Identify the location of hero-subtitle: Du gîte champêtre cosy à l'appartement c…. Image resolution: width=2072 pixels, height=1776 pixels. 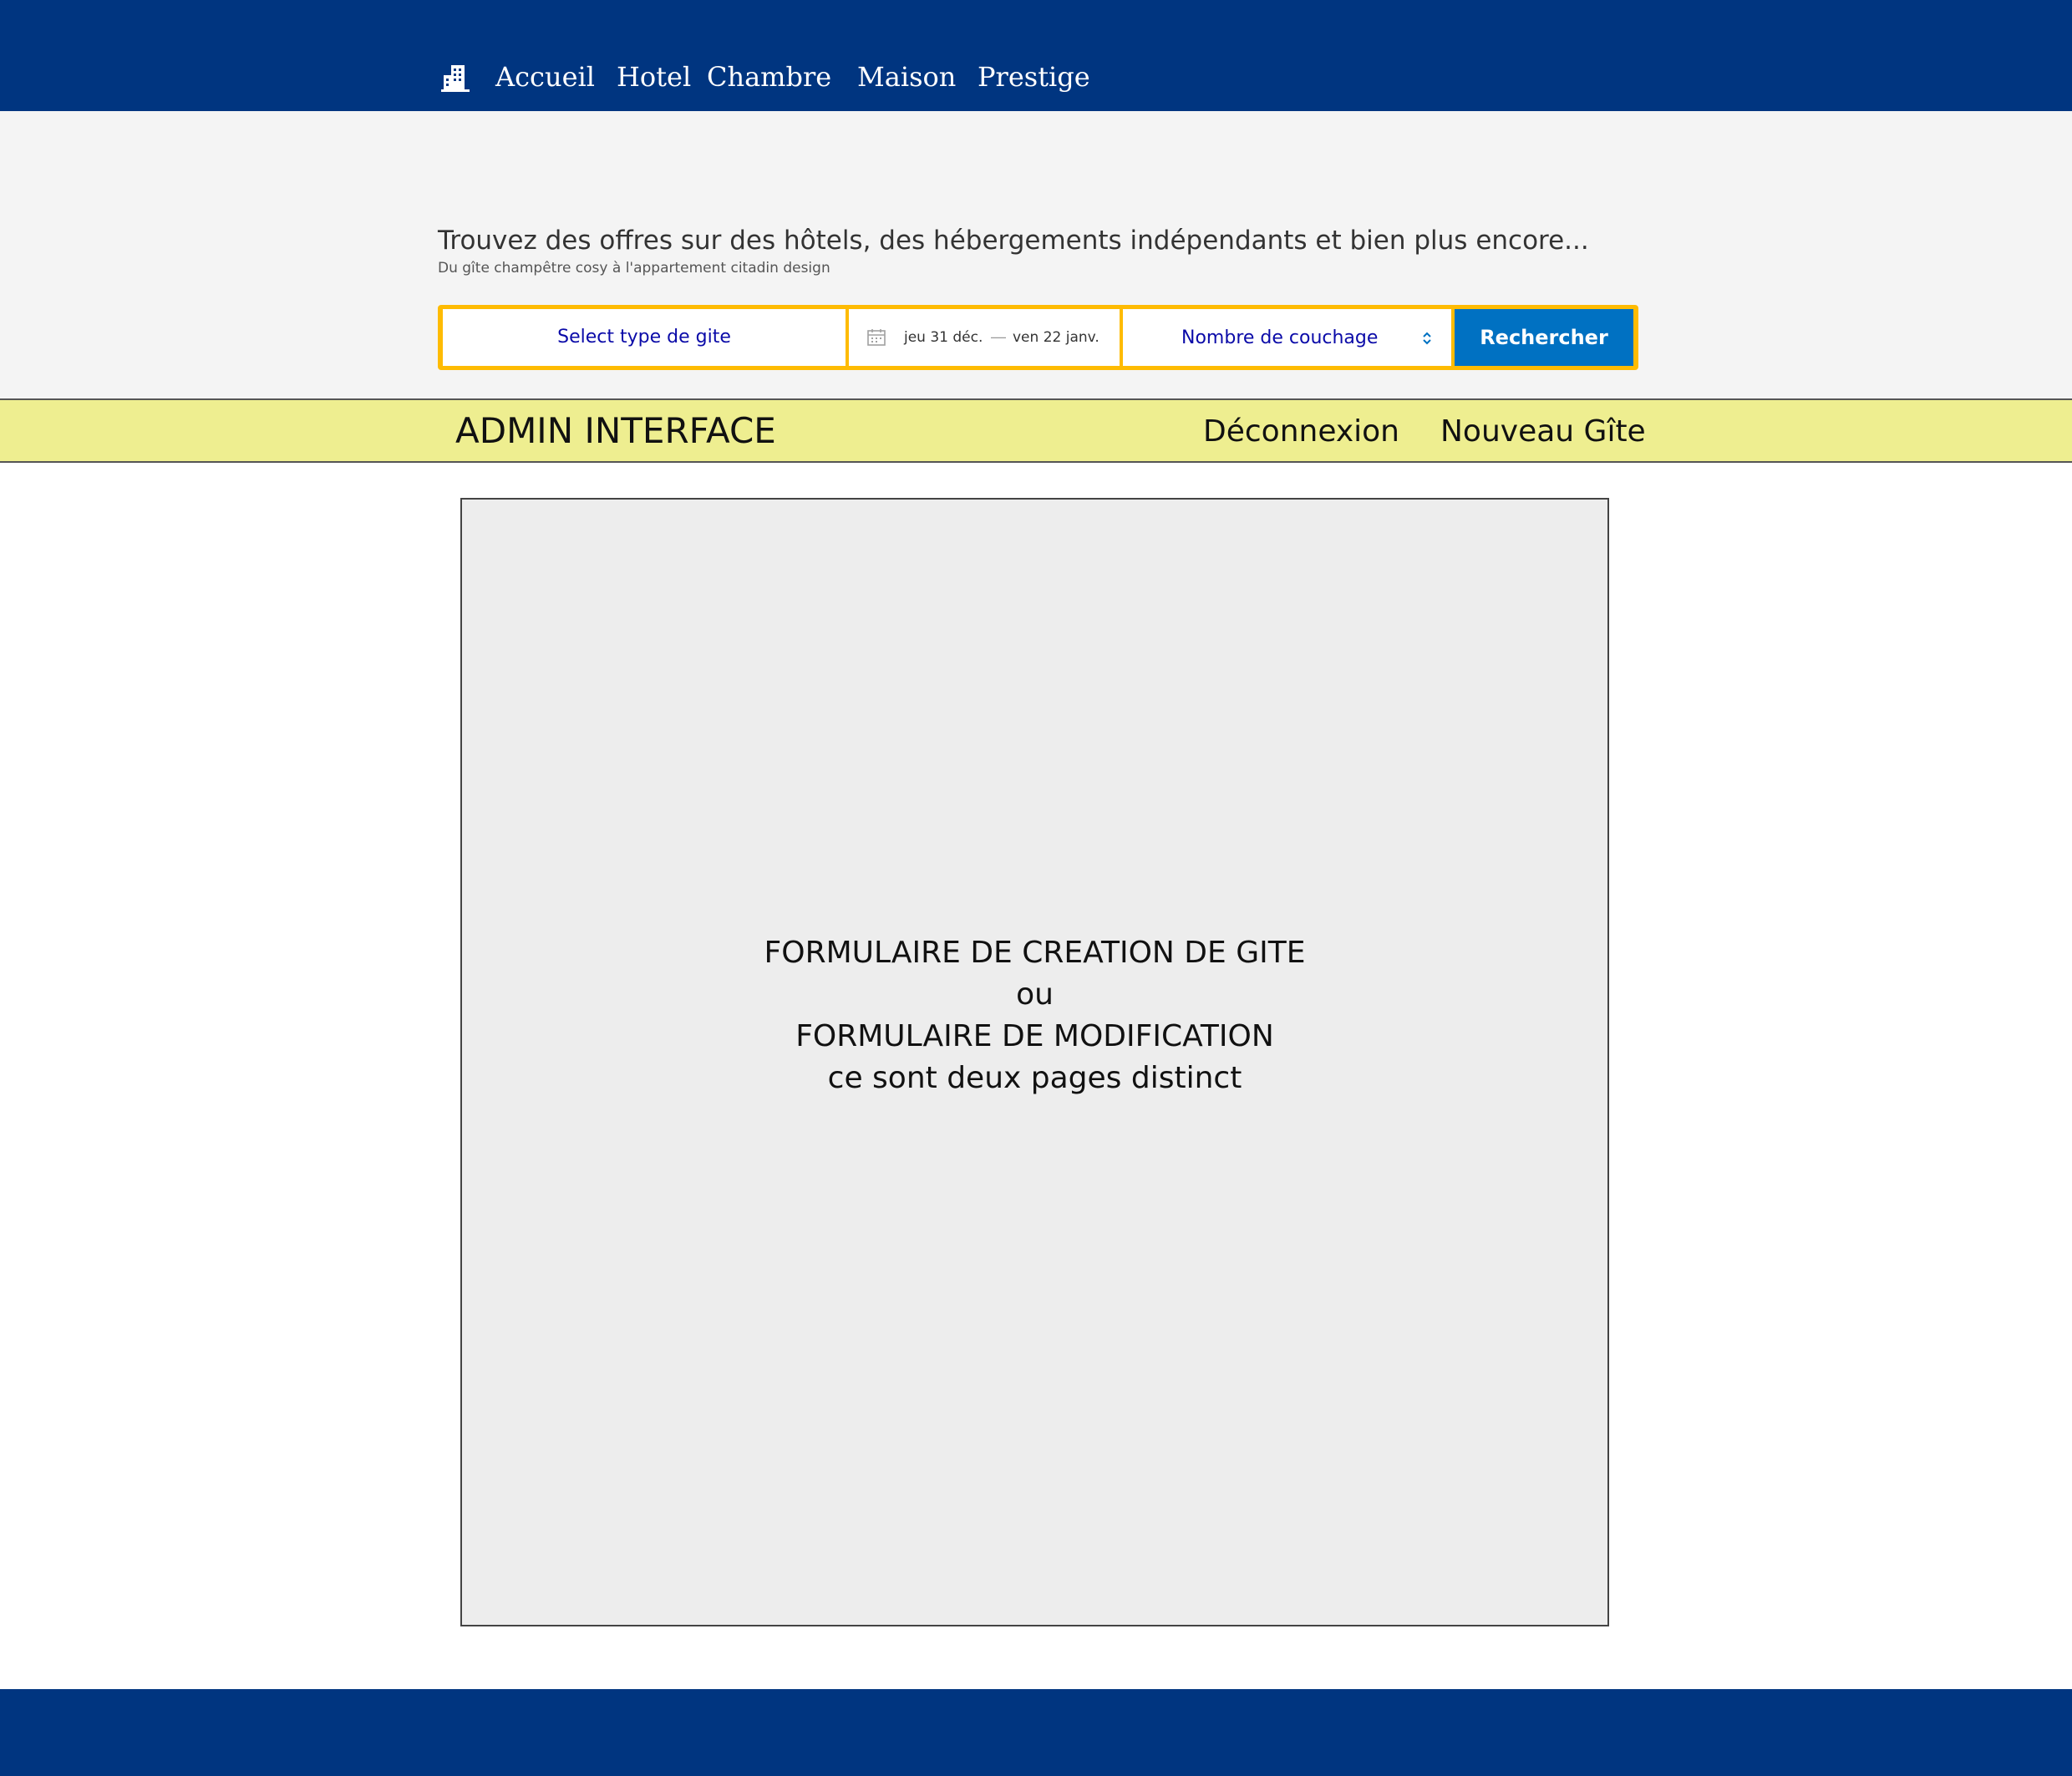
(634, 268).